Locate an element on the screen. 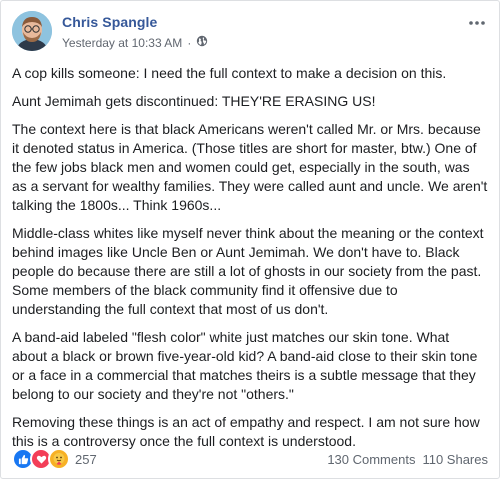 Image resolution: width=500 pixels, height=479 pixels. post-footer: 257 130 Comments 110 Shares is located at coordinates (250, 459).